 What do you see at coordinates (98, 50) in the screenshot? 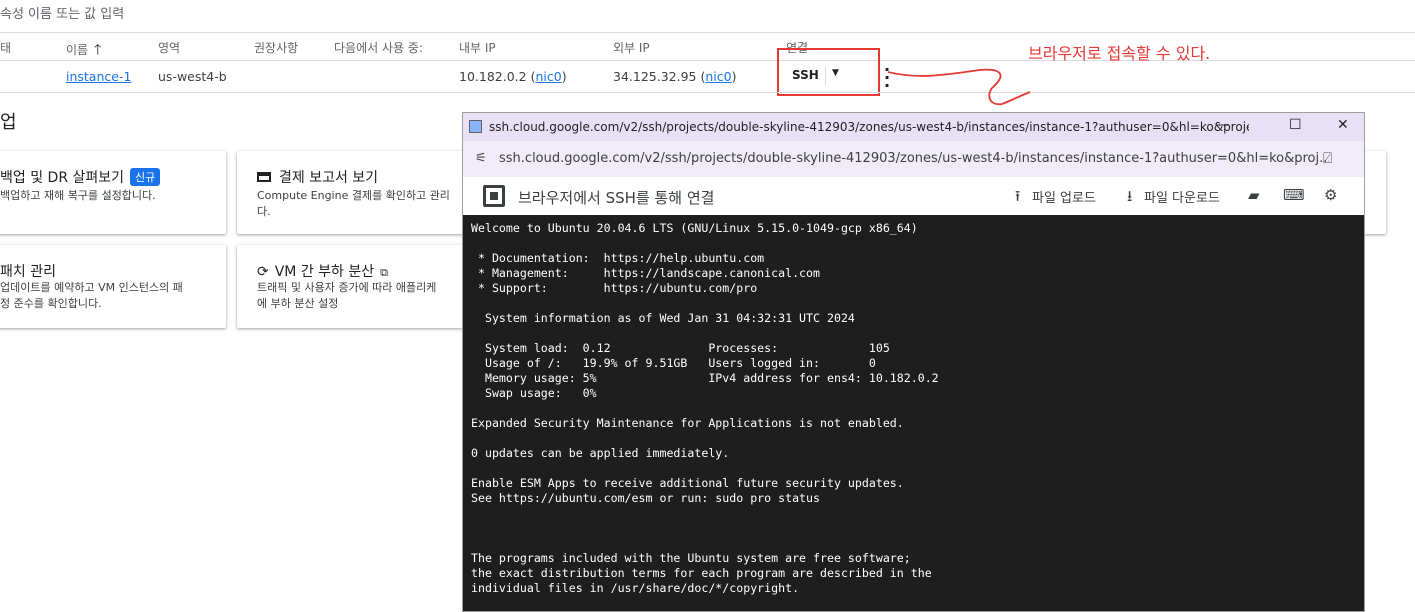
I see `arrow-up-icon: 🡑` at bounding box center [98, 50].